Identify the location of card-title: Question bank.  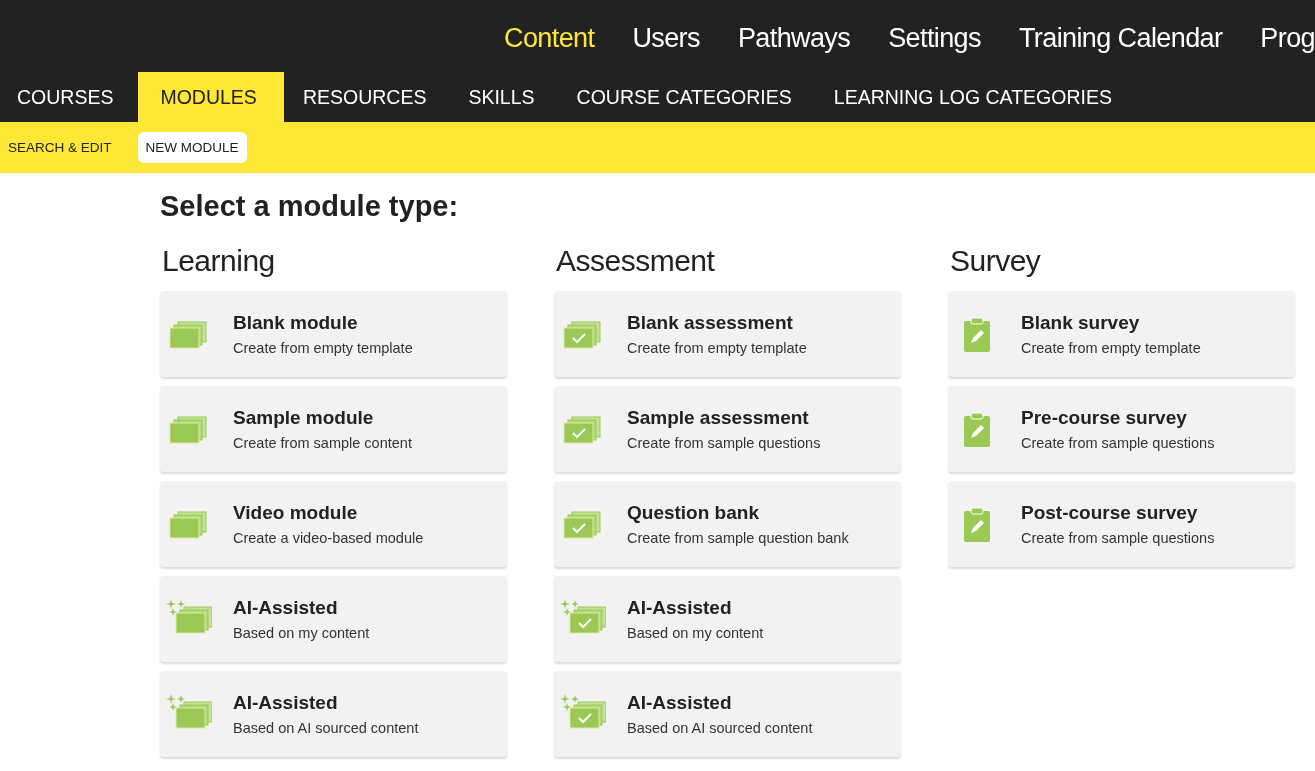
(693, 513).